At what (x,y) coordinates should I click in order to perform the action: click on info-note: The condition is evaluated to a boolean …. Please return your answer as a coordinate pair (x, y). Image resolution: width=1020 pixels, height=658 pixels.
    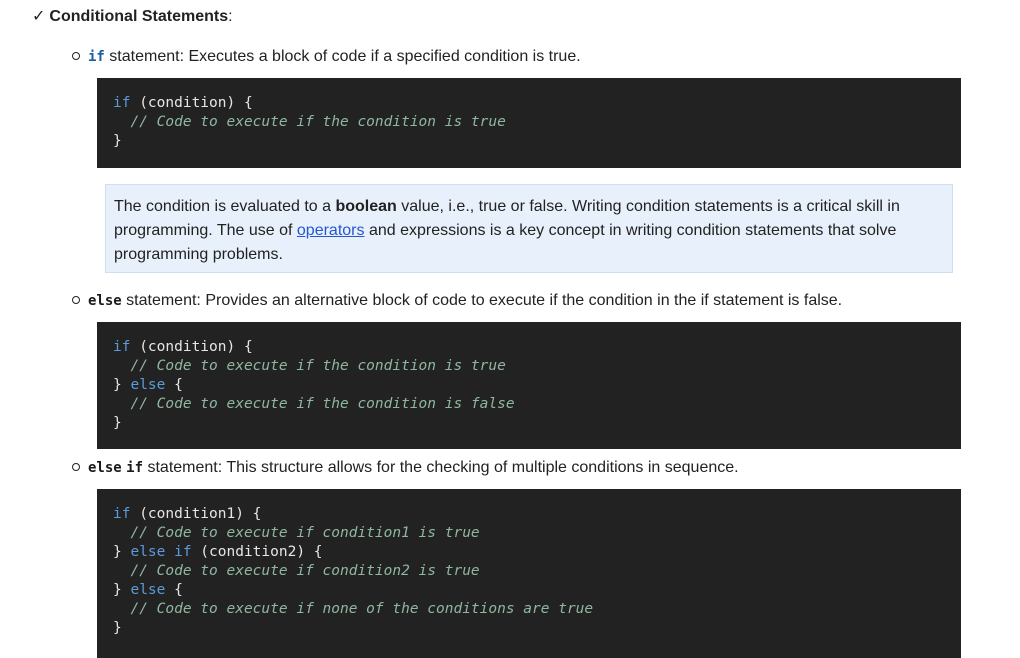
    Looking at the image, I should click on (529, 228).